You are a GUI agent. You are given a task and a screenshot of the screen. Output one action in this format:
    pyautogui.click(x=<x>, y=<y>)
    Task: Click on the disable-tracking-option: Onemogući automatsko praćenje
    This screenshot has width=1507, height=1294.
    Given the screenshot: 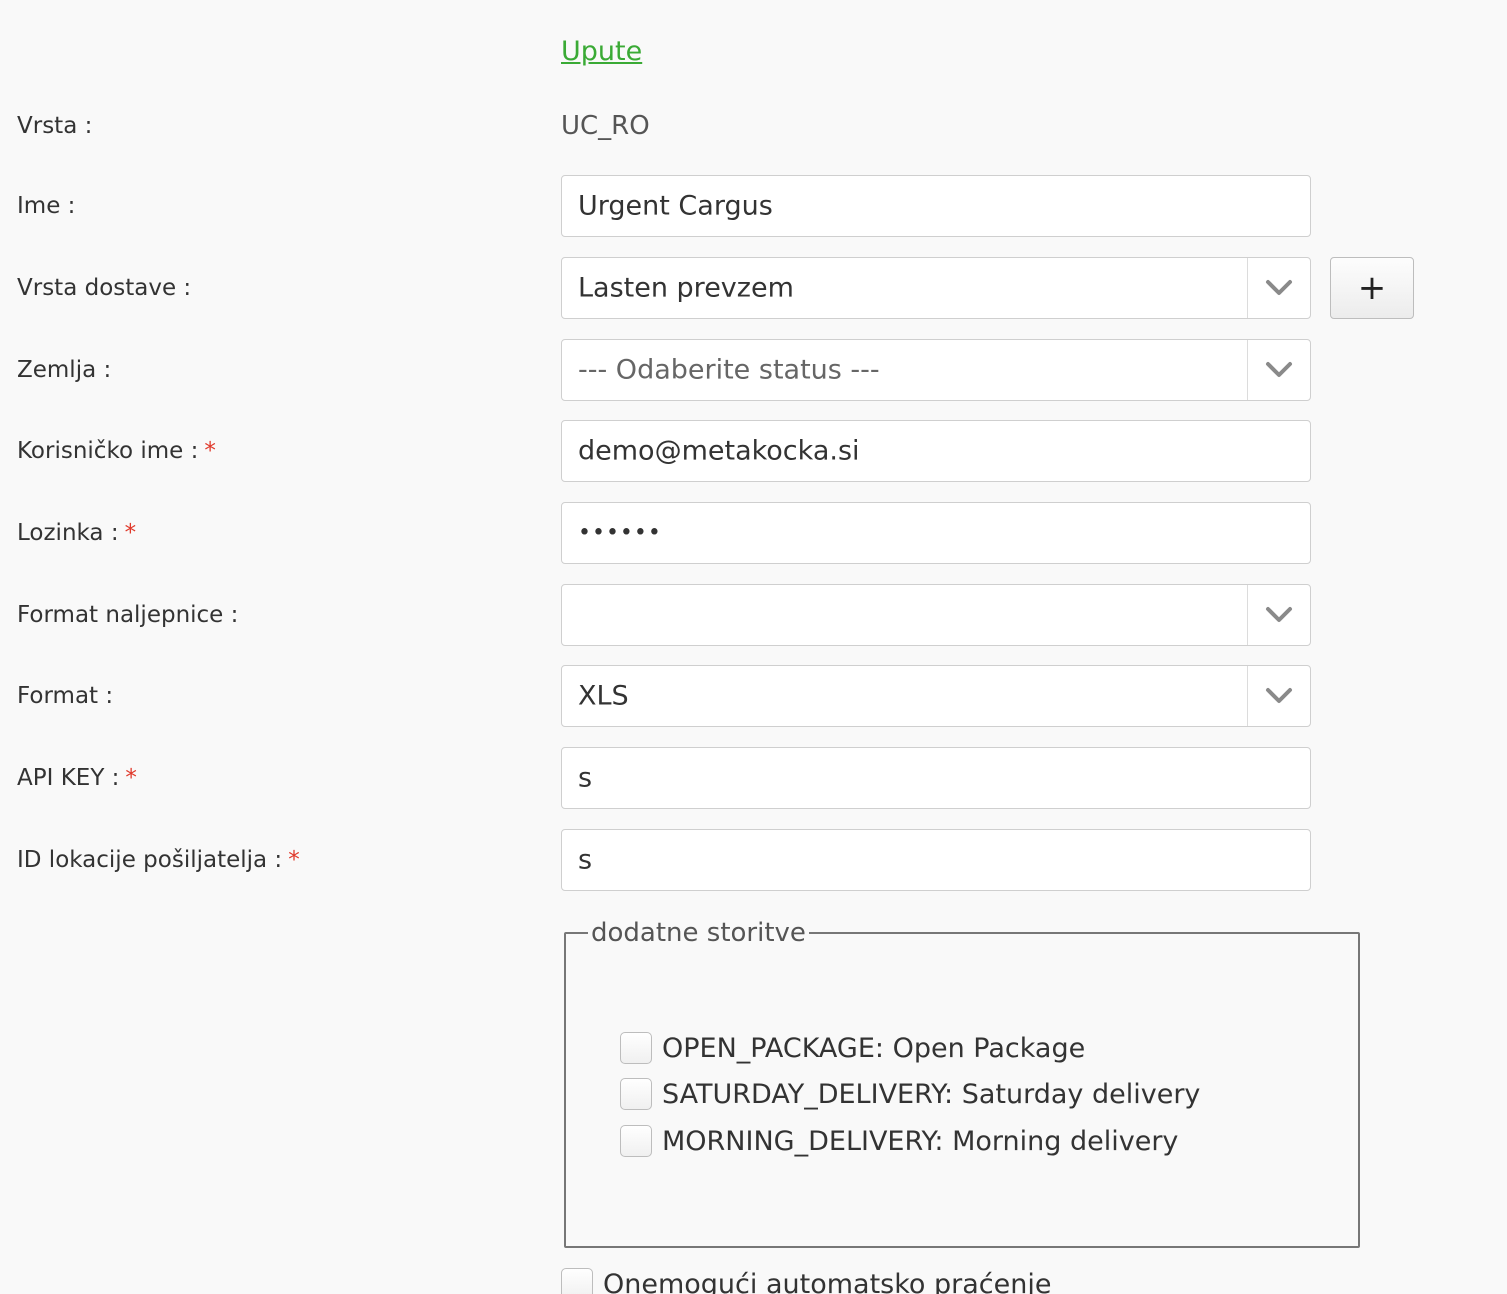 What is the action you would take?
    pyautogui.click(x=806, y=1280)
    